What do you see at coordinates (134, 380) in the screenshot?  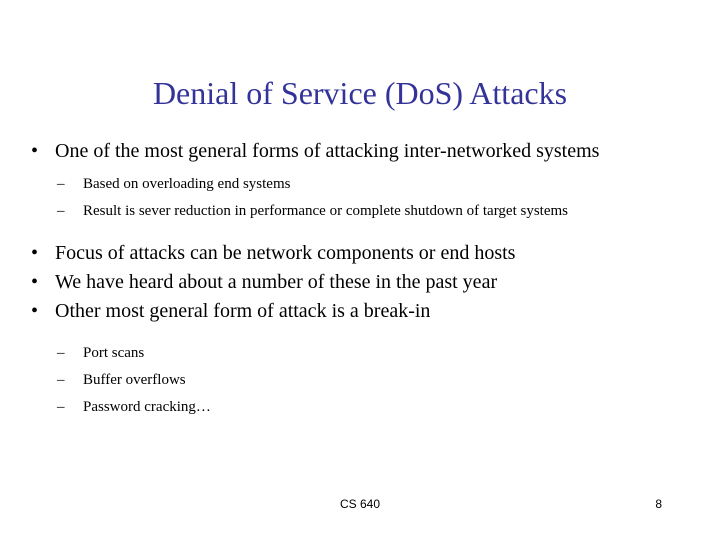 I see `bullet-text: Buffer overflows` at bounding box center [134, 380].